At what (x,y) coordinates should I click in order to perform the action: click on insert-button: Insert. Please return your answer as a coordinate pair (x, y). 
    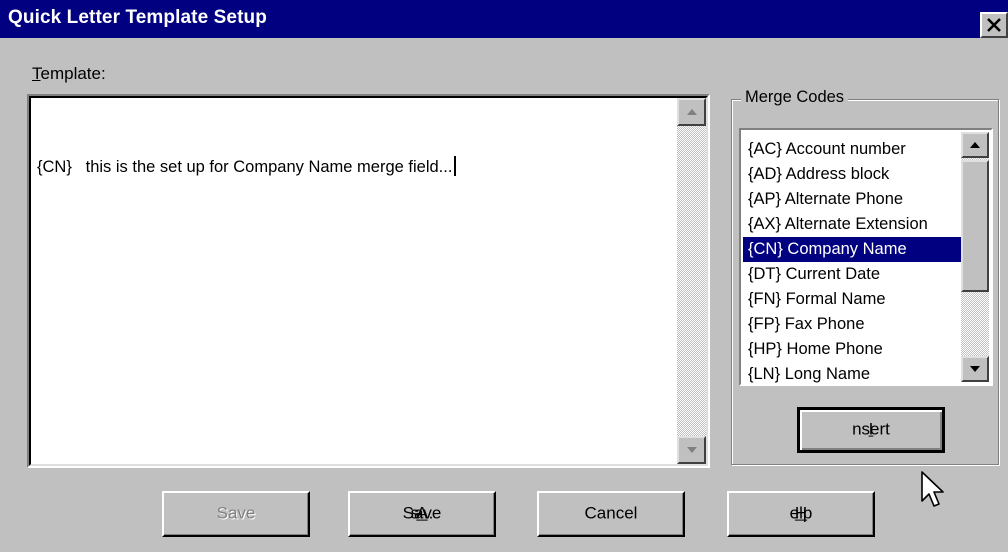
    Looking at the image, I should click on (871, 430).